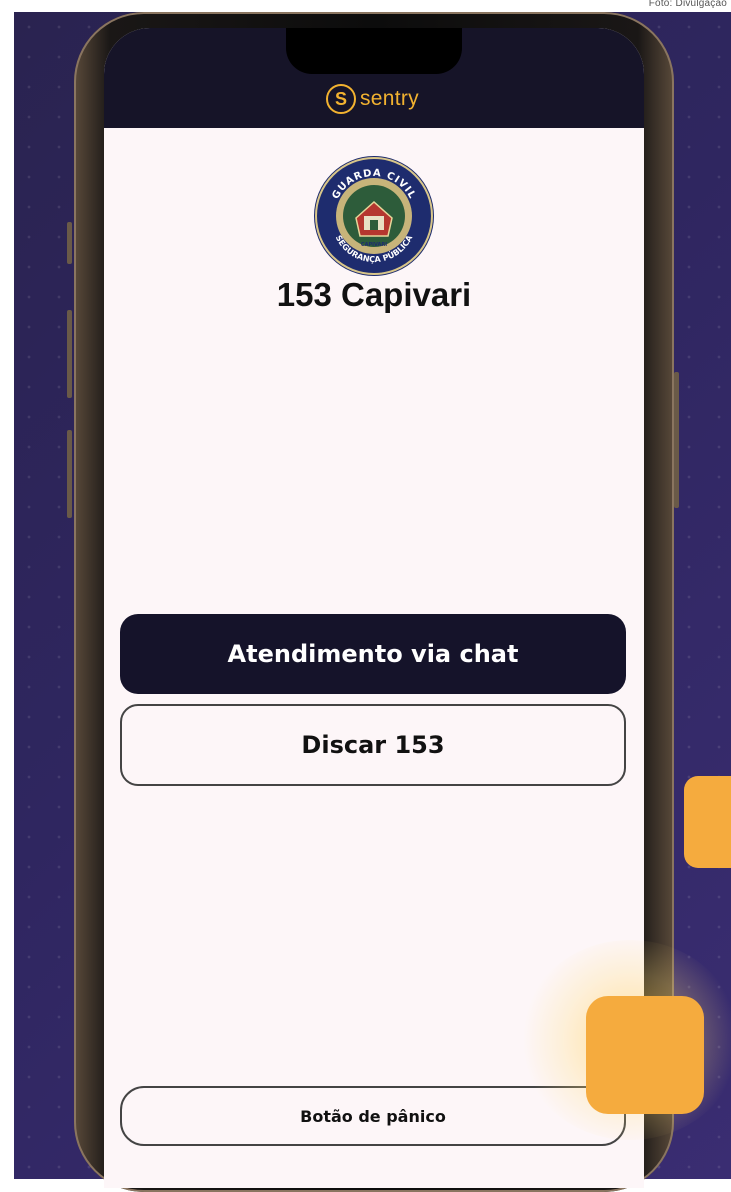 Image resolution: width=731 pixels, height=1192 pixels. What do you see at coordinates (341, 99) in the screenshot?
I see `sentry-logo-icon: S` at bounding box center [341, 99].